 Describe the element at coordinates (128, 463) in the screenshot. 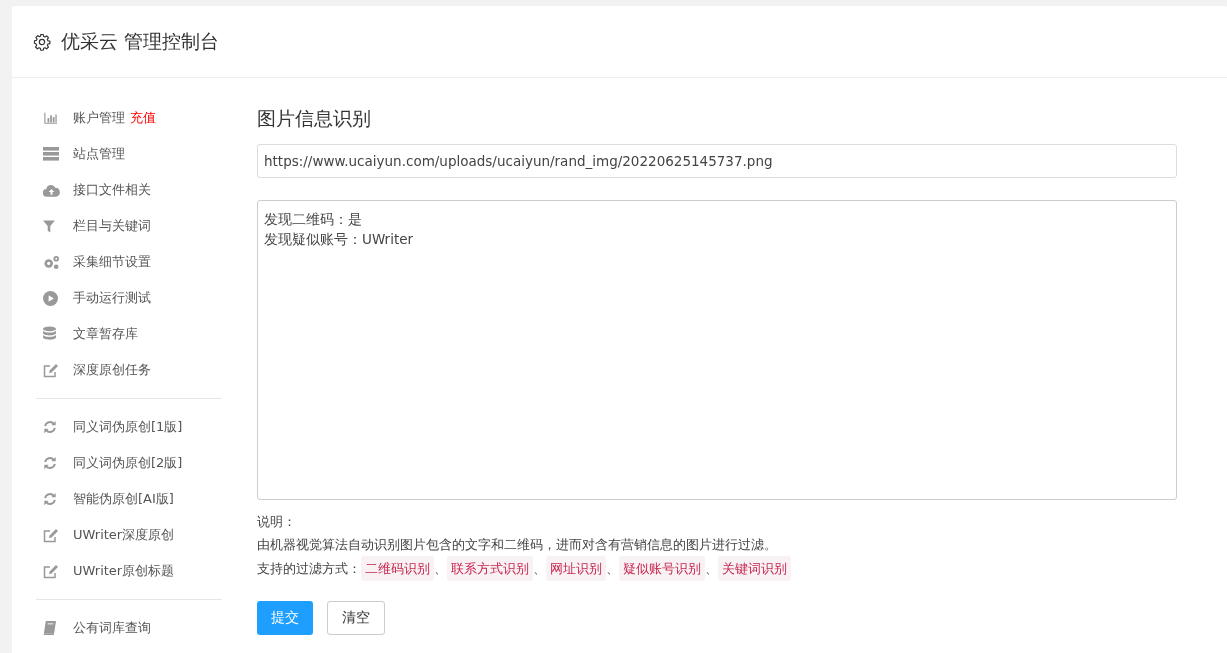

I see `sidebar-item: 同义词伪原创[2版]` at that location.